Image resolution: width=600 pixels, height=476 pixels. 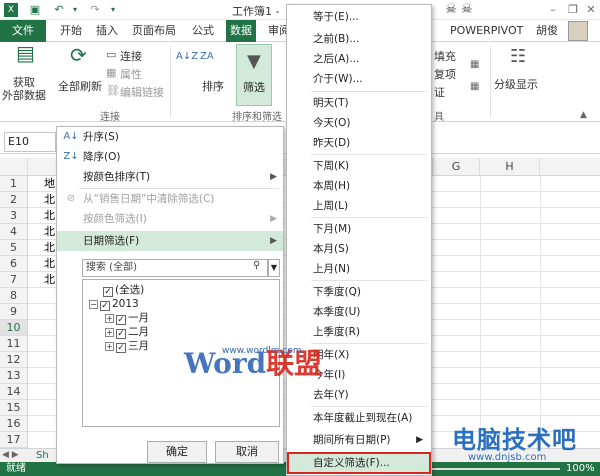 I want to click on minimize-icon: –, so click(x=553, y=10).